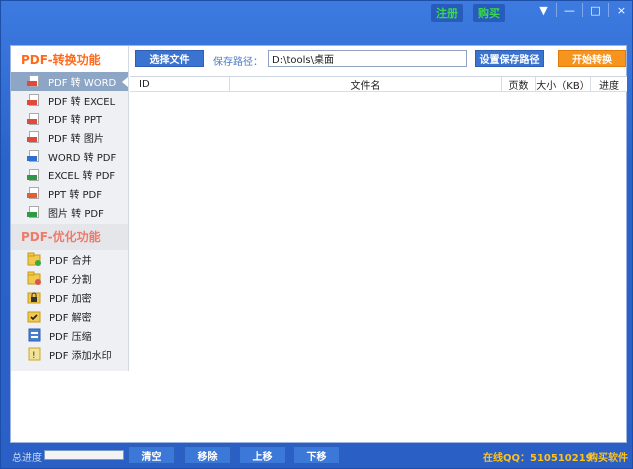  I want to click on optimize-list: PDF 合并 PDF 分割 PDF 加密 PDF 解密 PDF 压缩! PDF 添加水印, so click(69, 307).